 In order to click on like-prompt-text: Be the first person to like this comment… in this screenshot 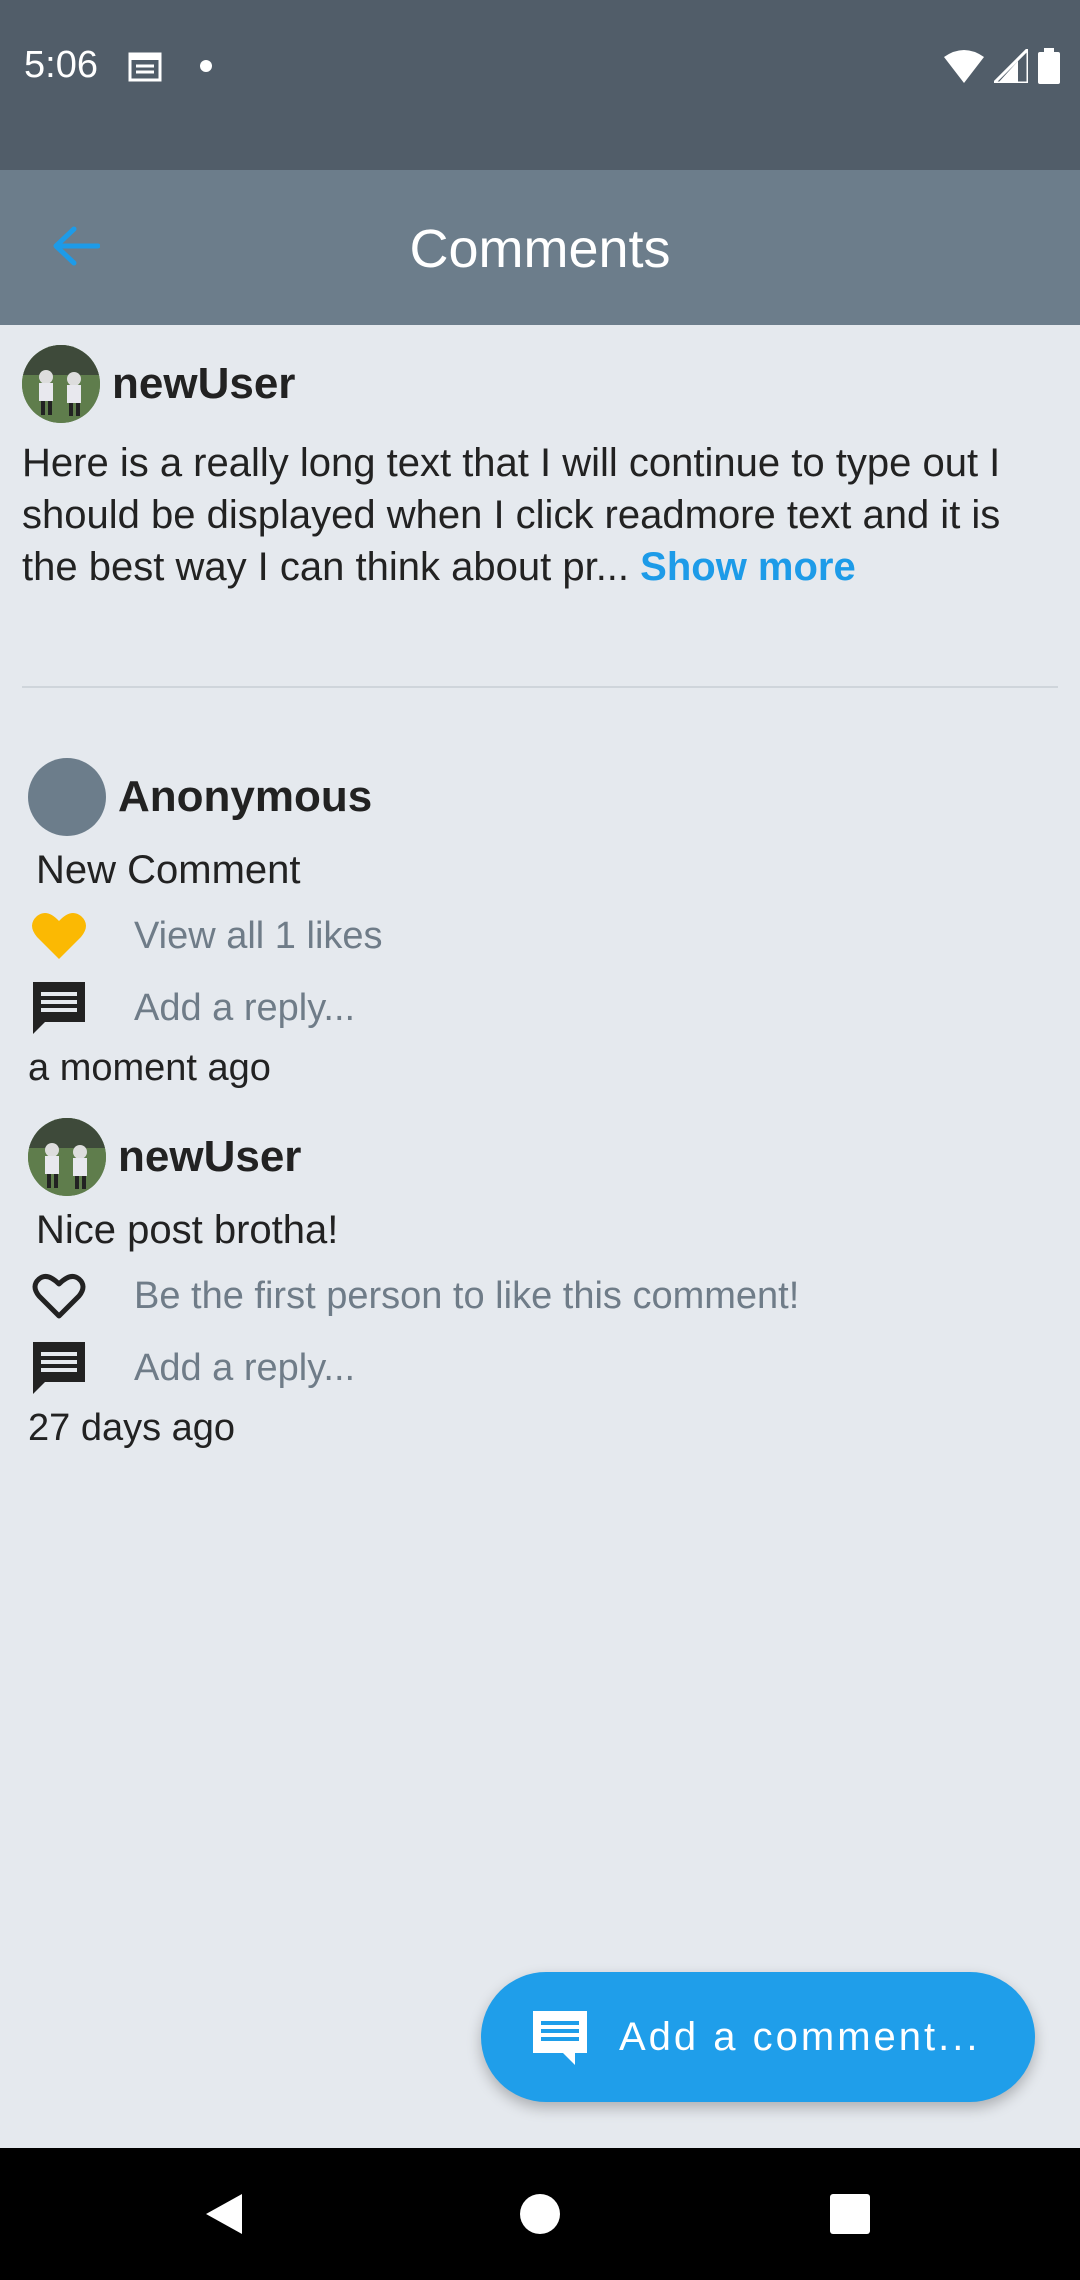, I will do `click(466, 1296)`.